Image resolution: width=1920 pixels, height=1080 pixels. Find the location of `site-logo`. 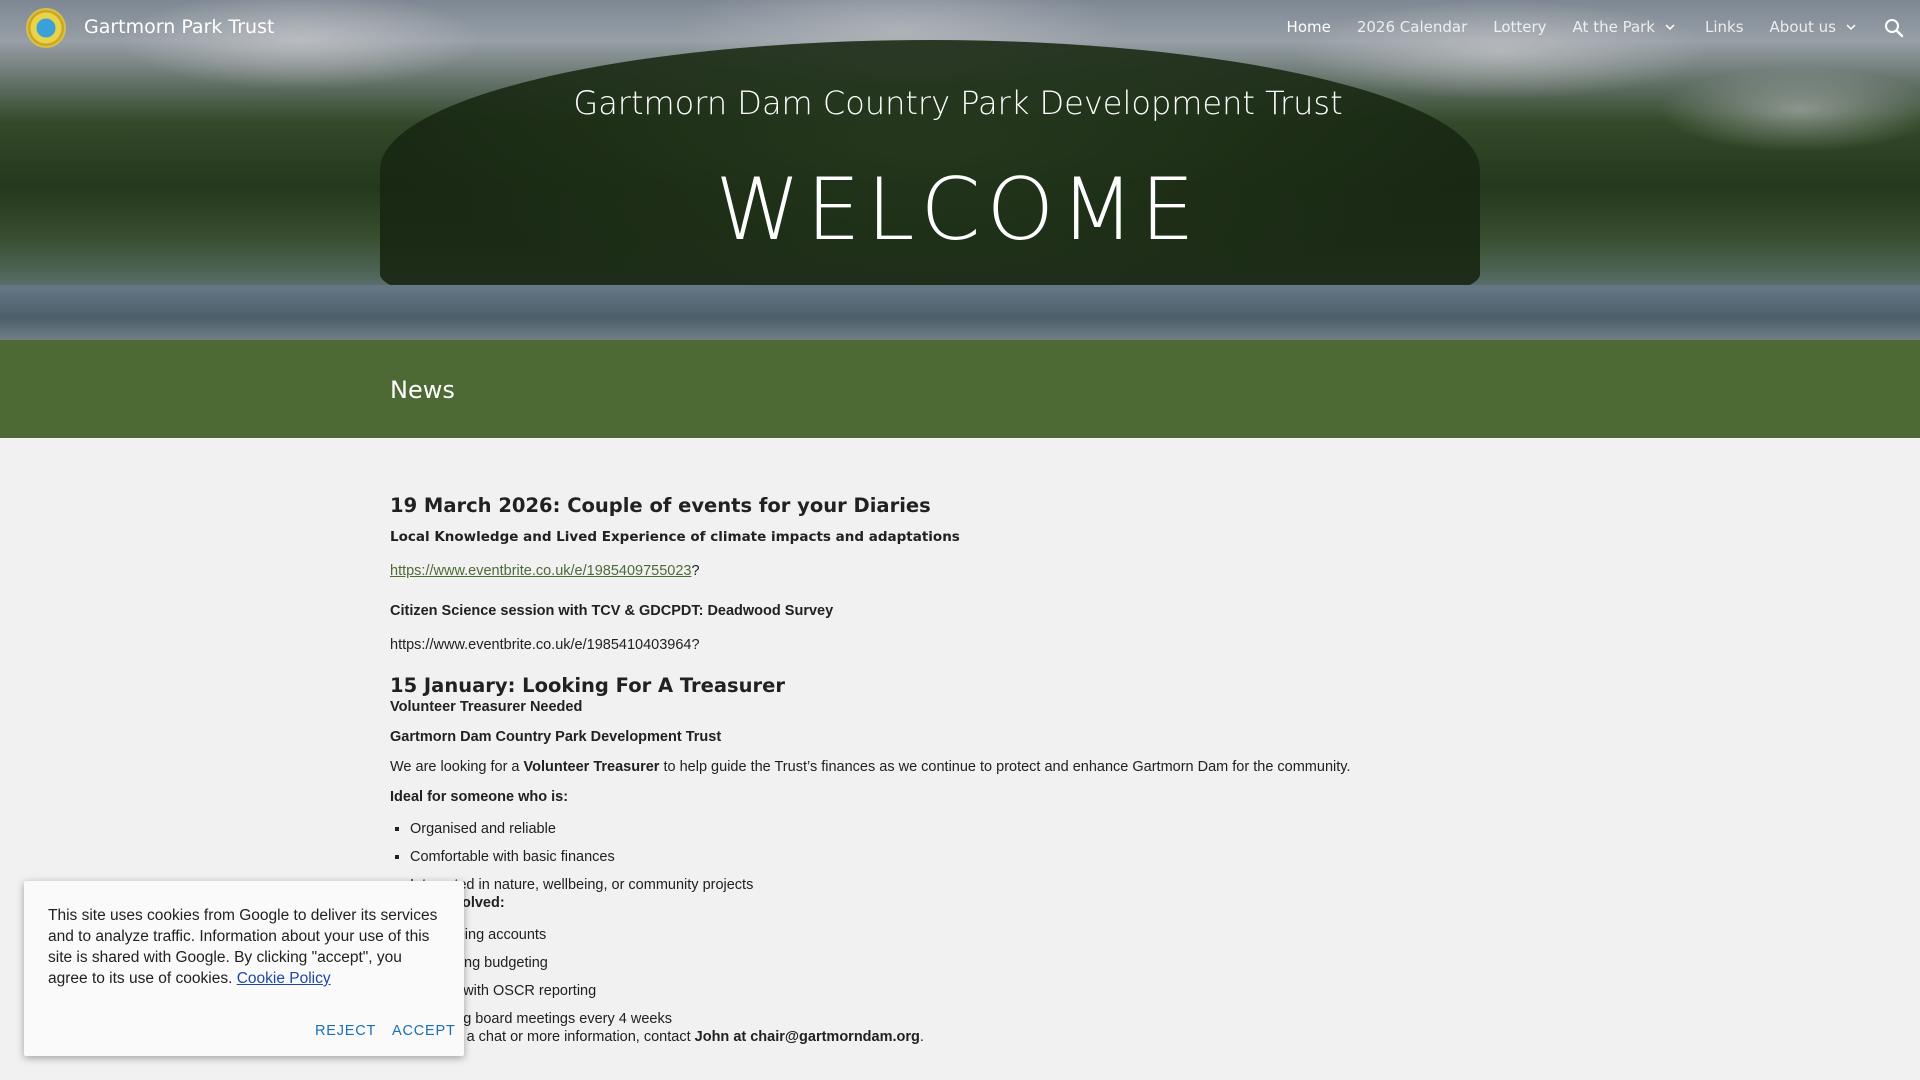

site-logo is located at coordinates (46, 28).